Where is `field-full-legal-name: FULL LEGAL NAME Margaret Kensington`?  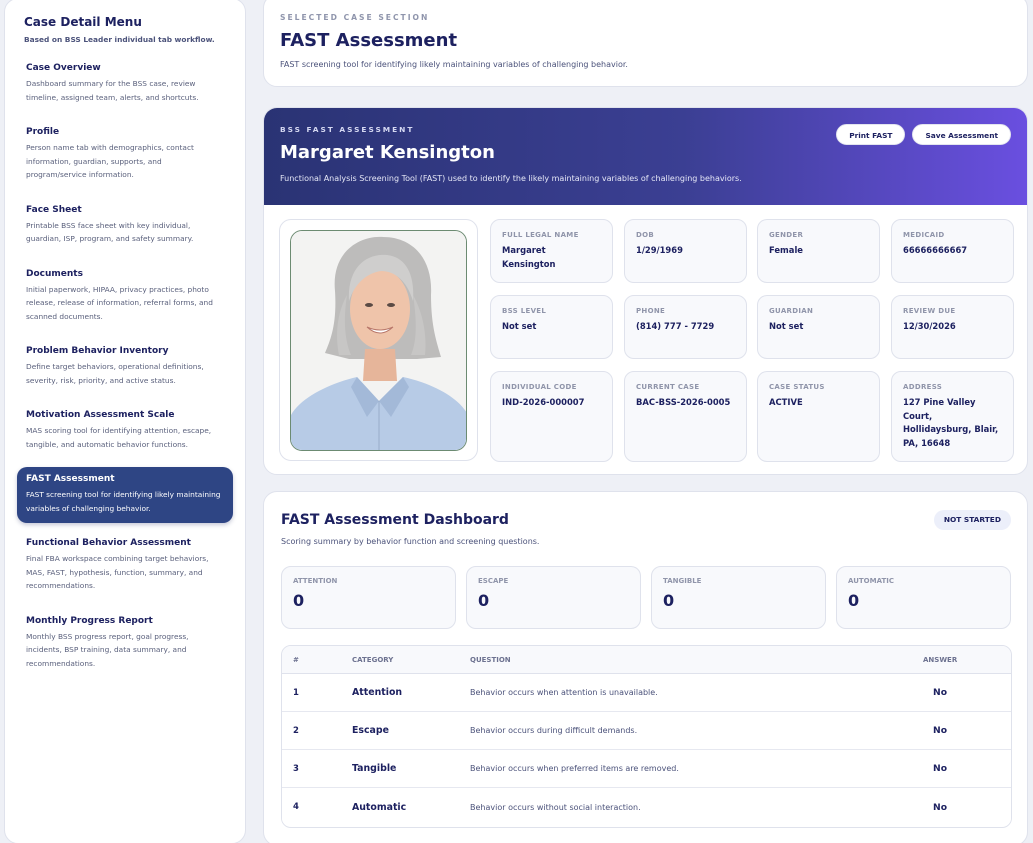
field-full-legal-name: FULL LEGAL NAME Margaret Kensington is located at coordinates (551, 251).